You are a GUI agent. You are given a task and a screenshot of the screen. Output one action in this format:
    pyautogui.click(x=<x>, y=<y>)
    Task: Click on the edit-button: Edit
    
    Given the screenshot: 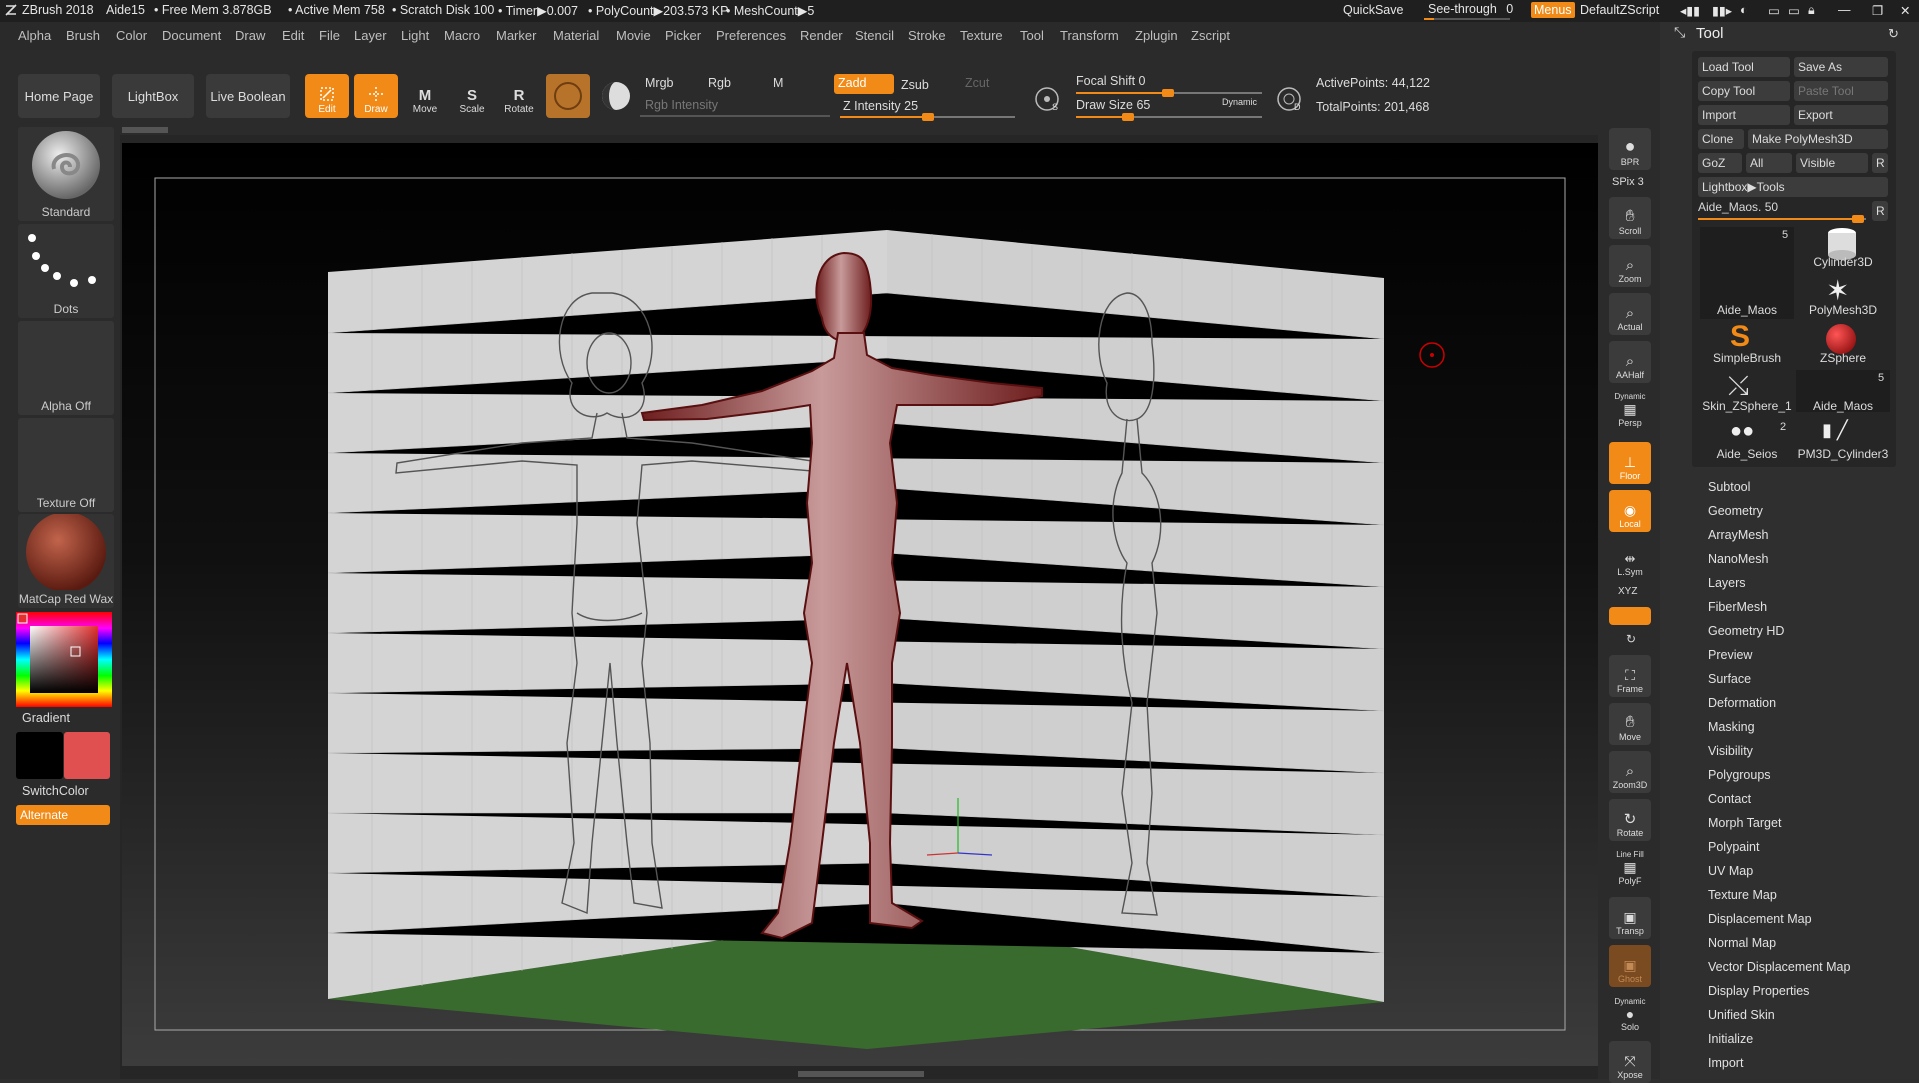 What is the action you would take?
    pyautogui.click(x=327, y=96)
    